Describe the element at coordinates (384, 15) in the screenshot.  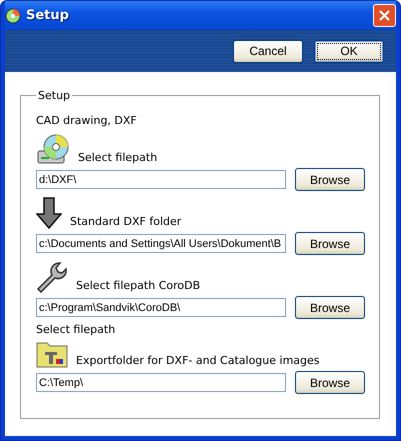
I see `close-icon` at that location.